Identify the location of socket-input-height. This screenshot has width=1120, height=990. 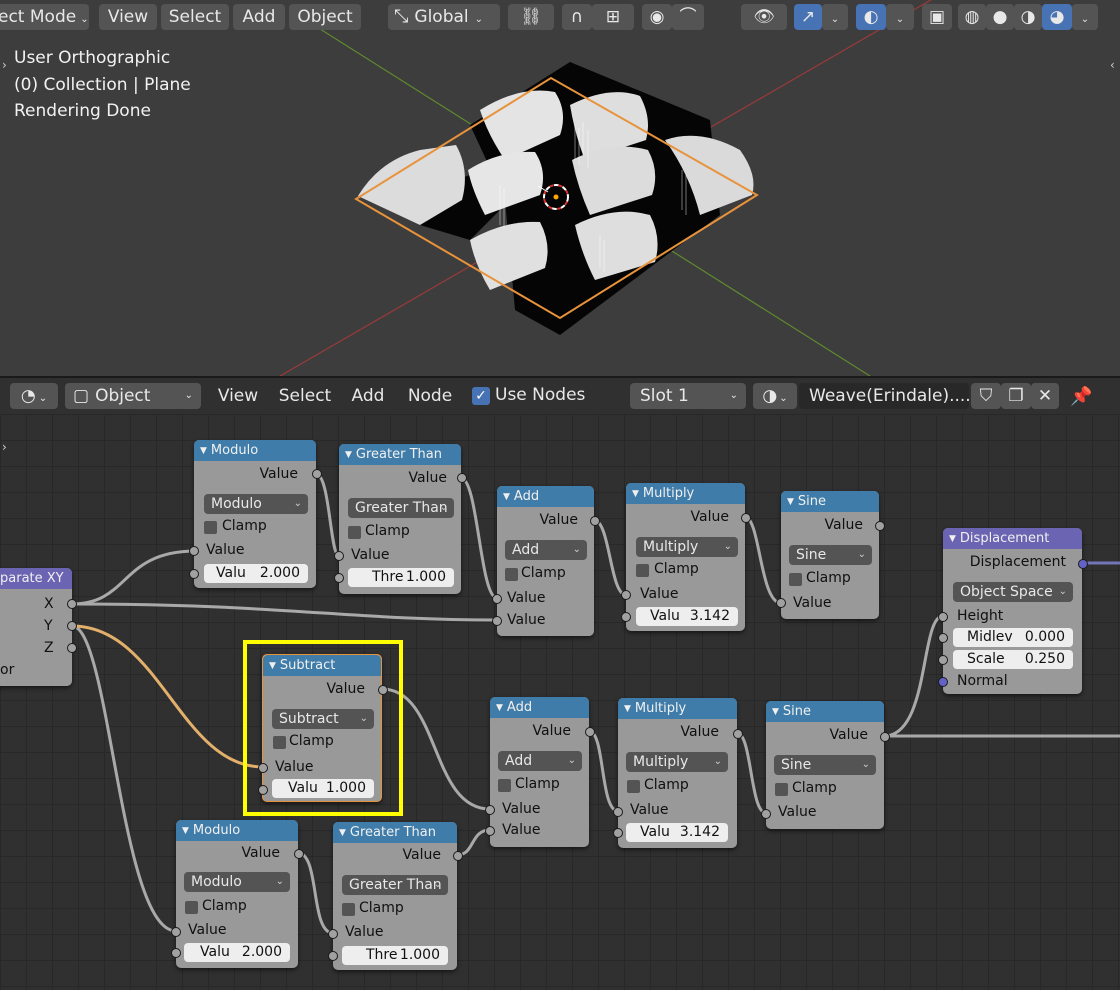
(943, 617).